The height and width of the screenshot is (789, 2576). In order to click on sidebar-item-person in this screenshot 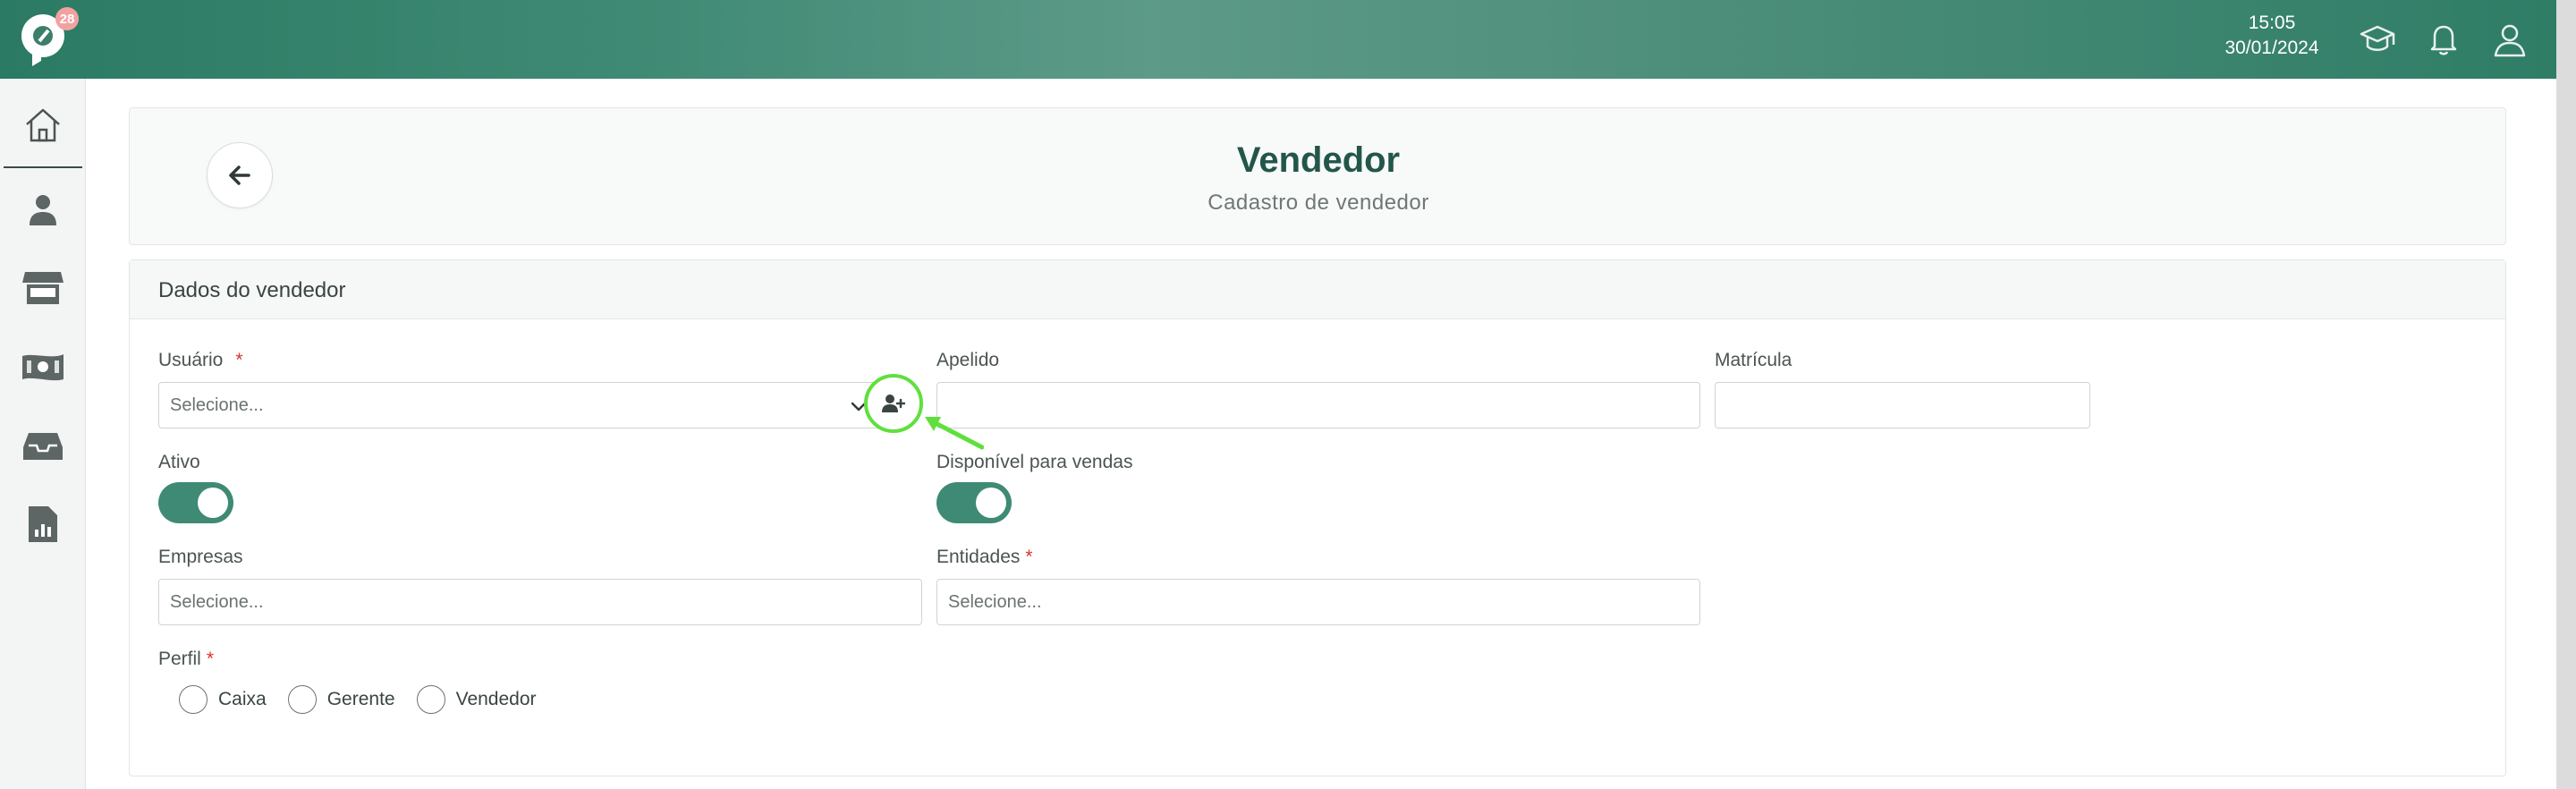, I will do `click(43, 209)`.